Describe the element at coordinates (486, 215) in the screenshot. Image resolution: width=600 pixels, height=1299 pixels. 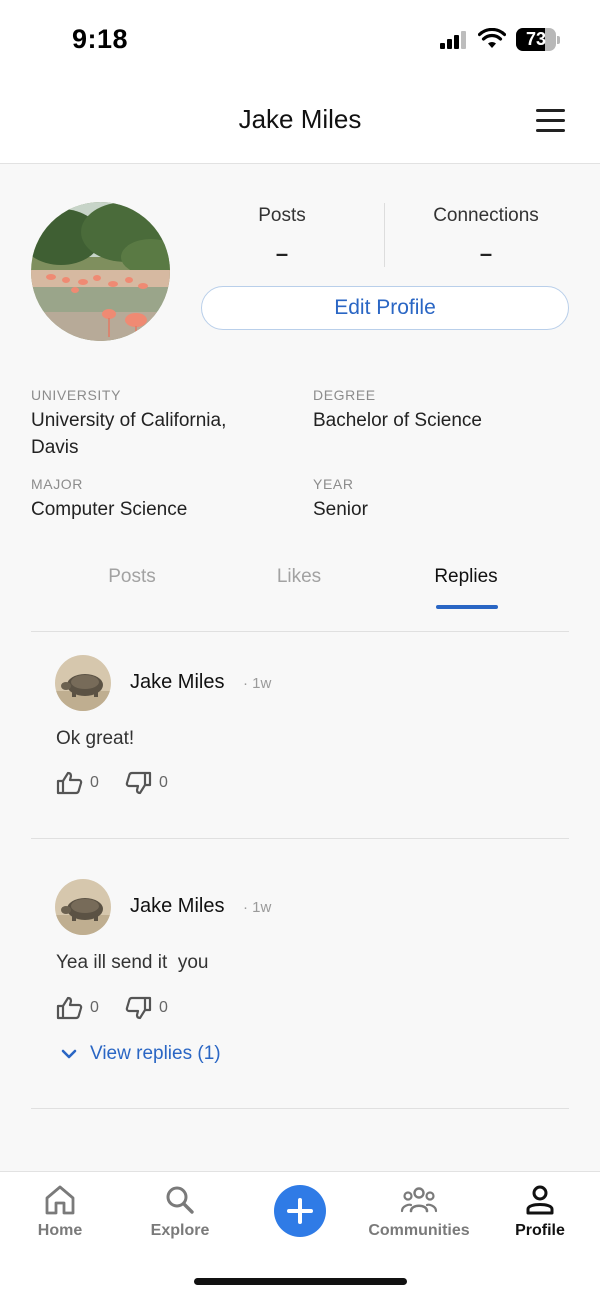
I see `connections-stat-label: Connections` at that location.